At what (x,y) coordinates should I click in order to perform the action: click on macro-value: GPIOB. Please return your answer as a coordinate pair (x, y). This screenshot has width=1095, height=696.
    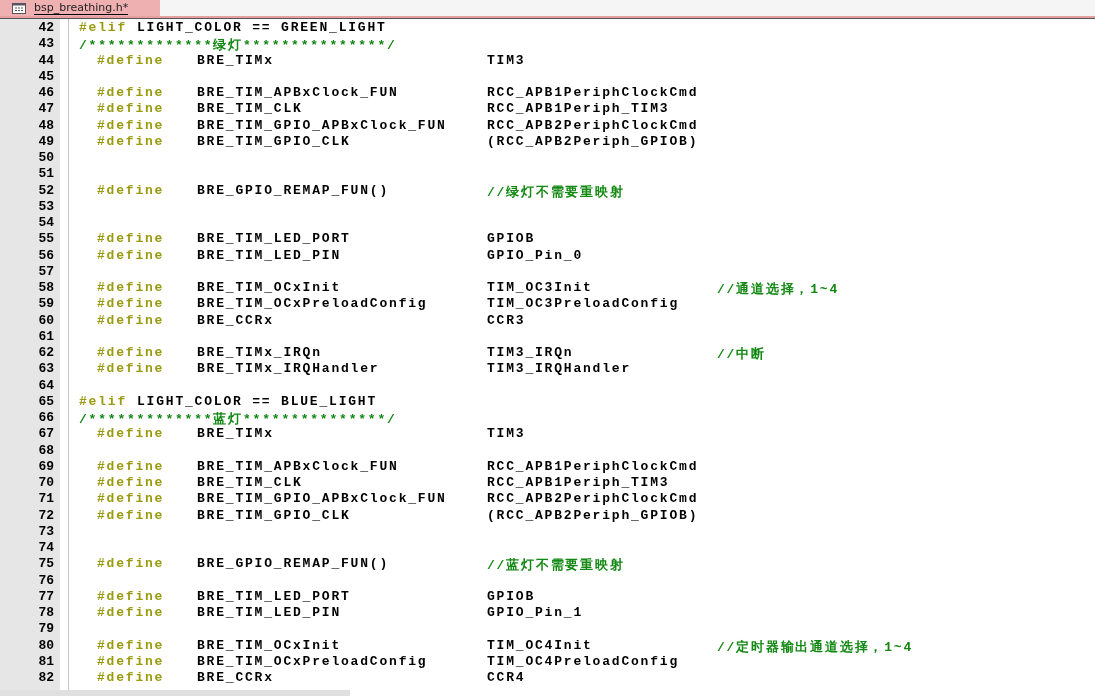
    Looking at the image, I should click on (511, 239).